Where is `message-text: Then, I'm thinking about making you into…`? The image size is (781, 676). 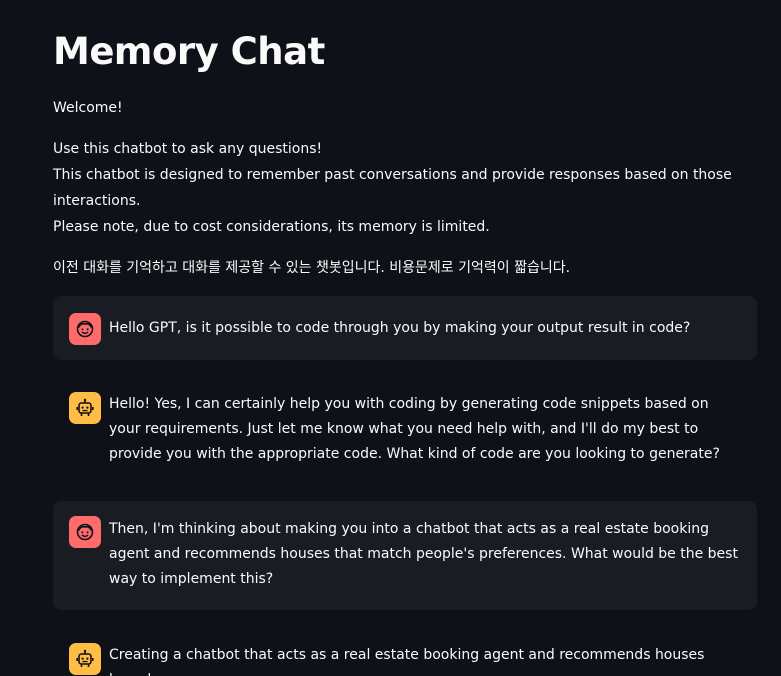
message-text: Then, I'm thinking about making you into… is located at coordinates (423, 554).